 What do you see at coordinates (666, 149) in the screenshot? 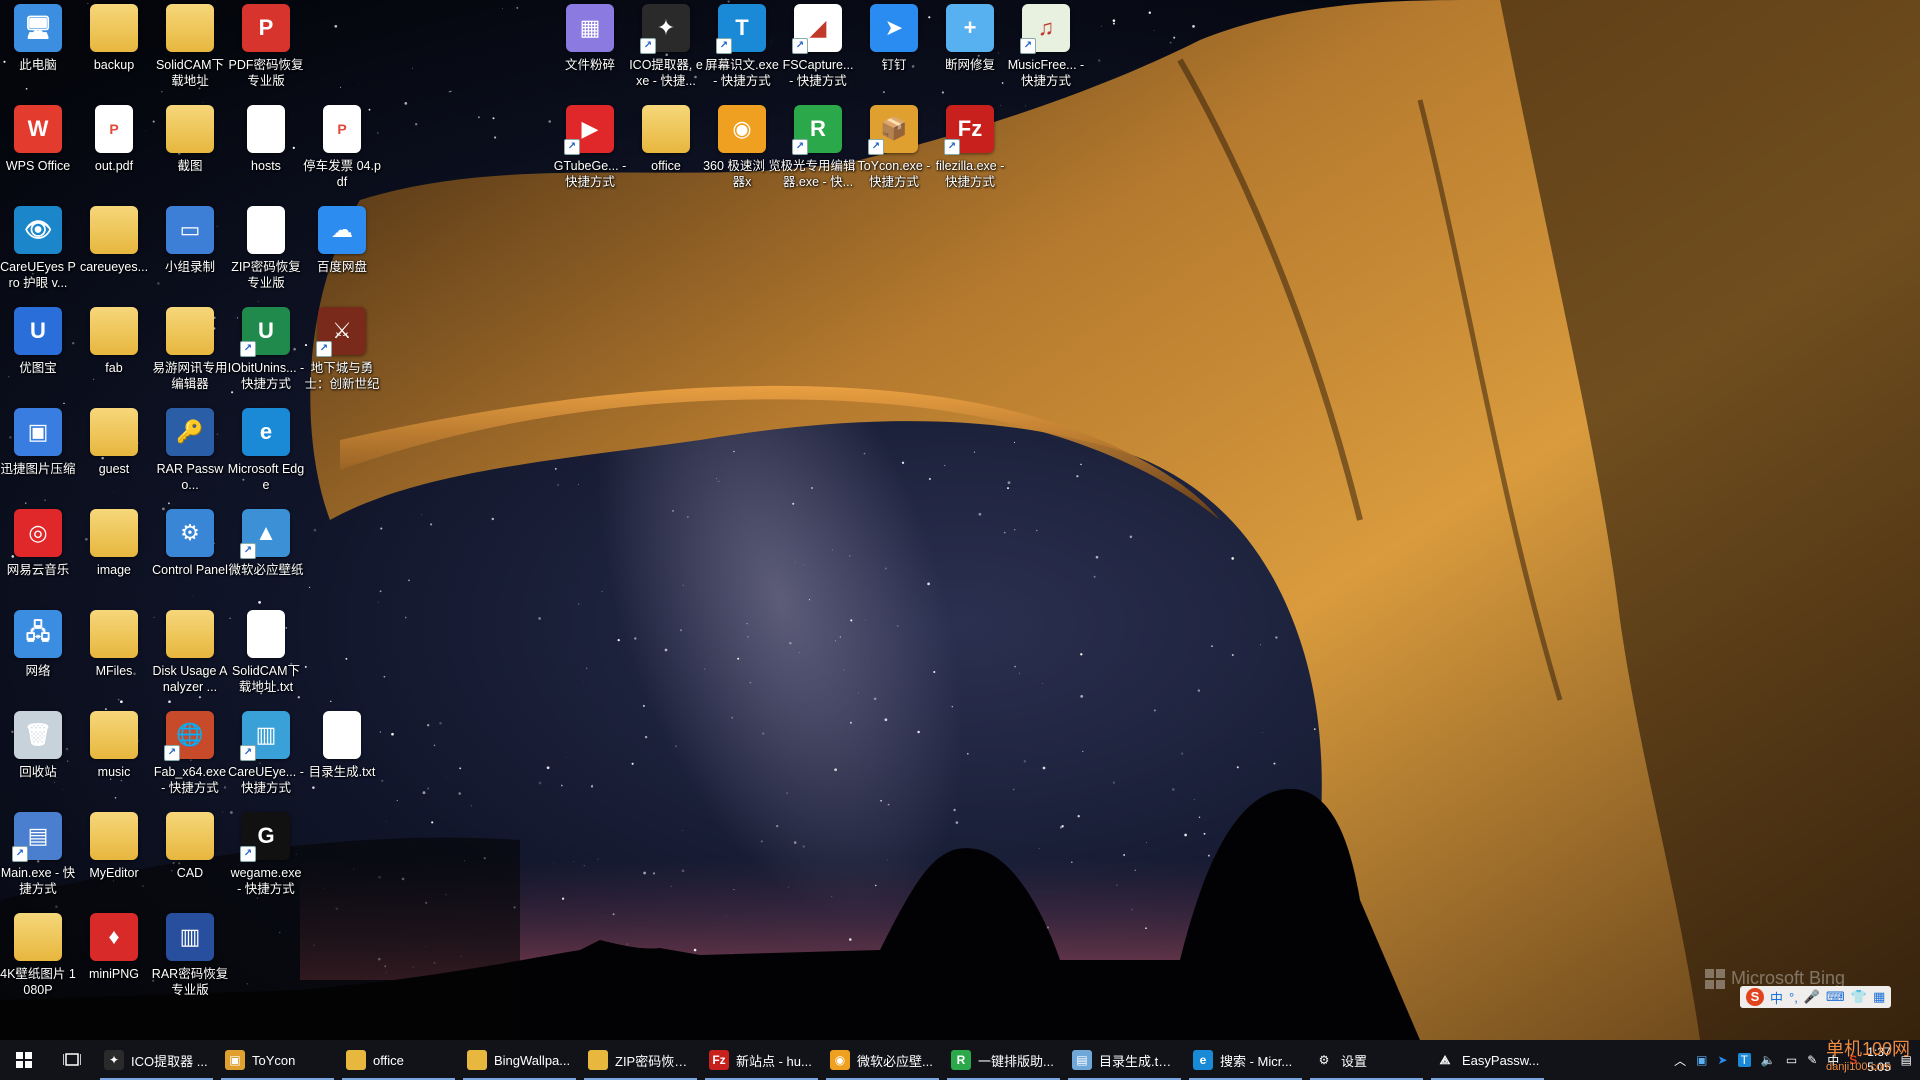
I see `desktop-icon: office` at bounding box center [666, 149].